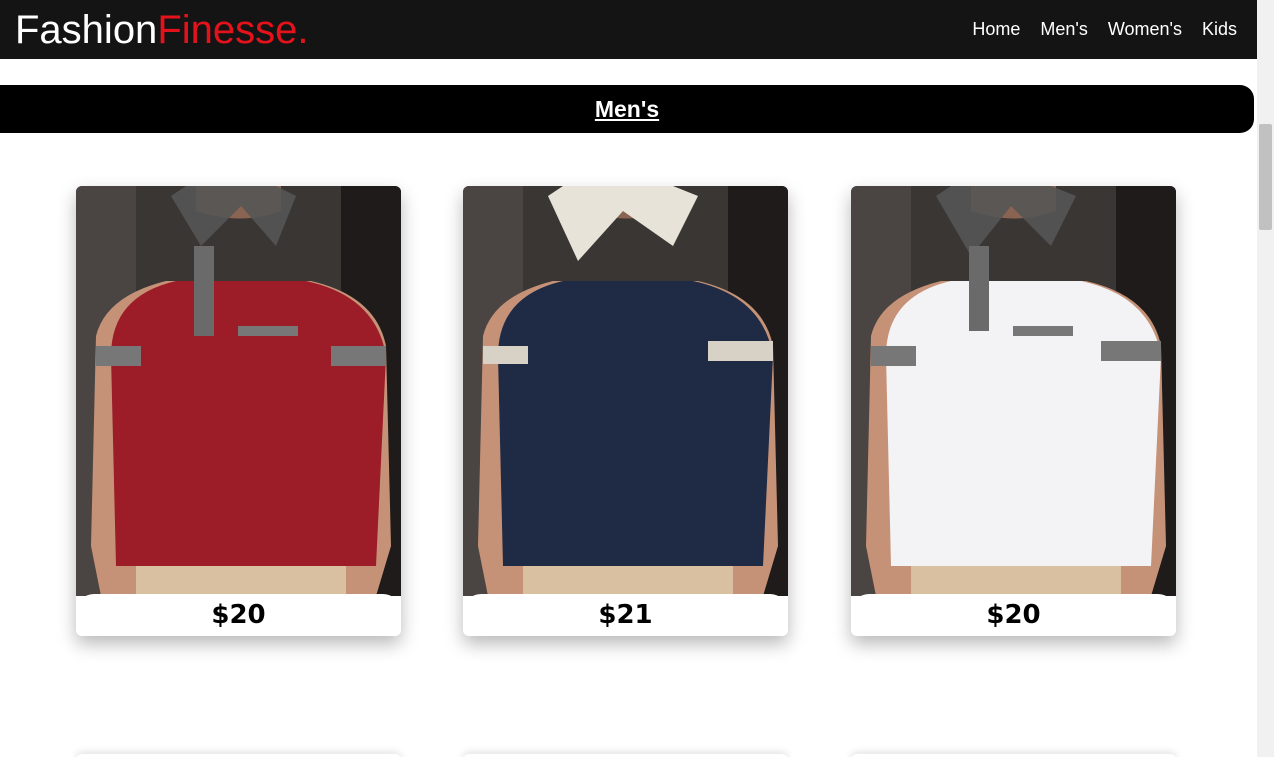 The height and width of the screenshot is (757, 1274). I want to click on product-price: $21, so click(625, 615).